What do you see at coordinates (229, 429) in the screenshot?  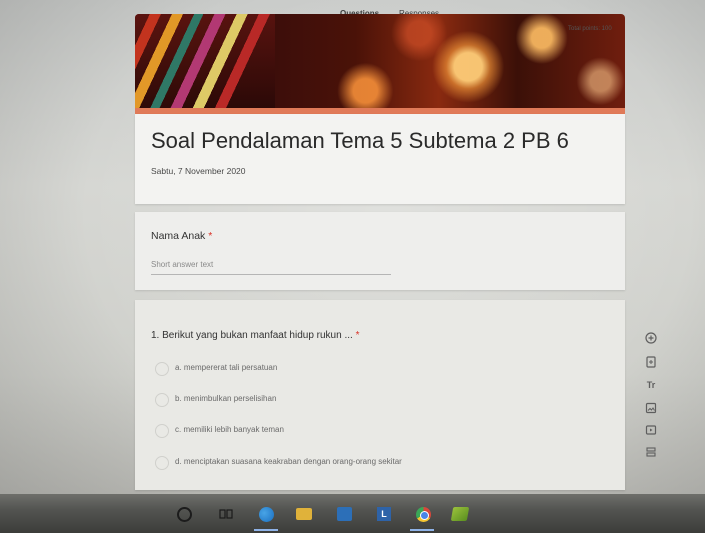 I see `option-label: c. memiliki lebih banyak teman` at bounding box center [229, 429].